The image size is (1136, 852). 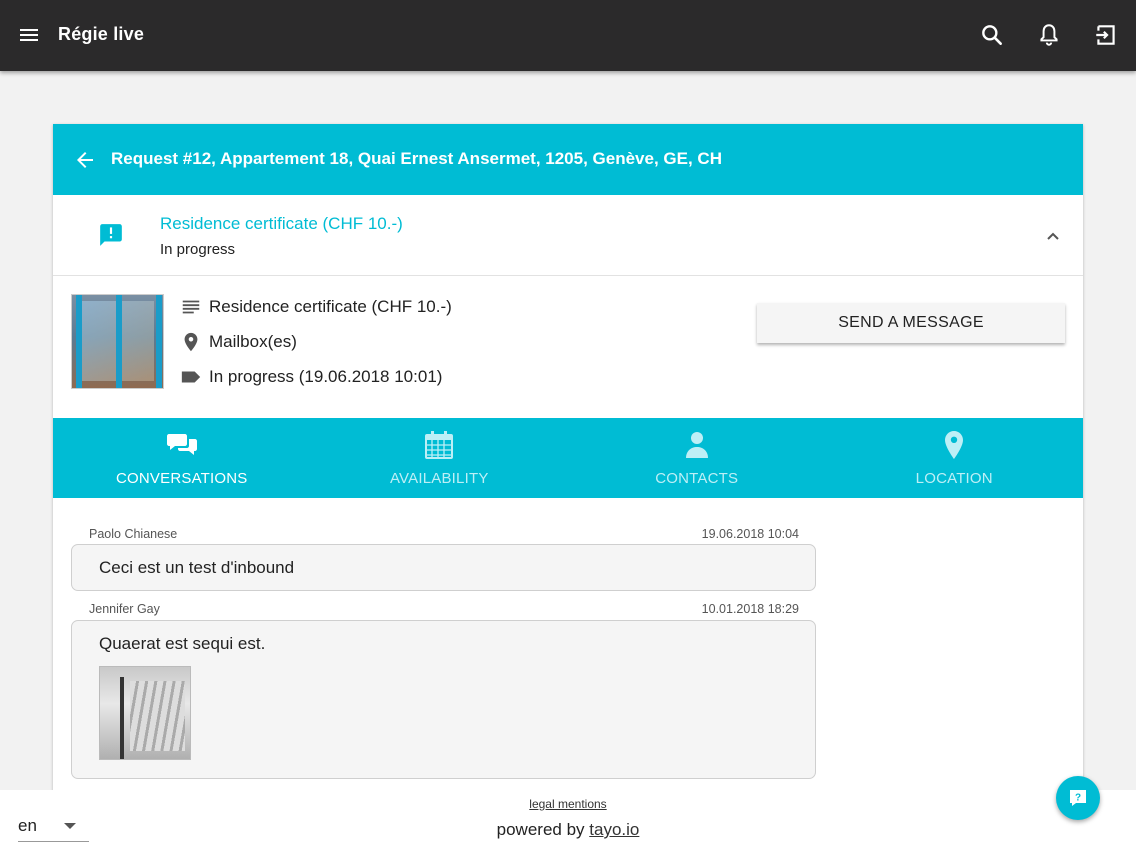 I want to click on detail-type: Residence certificate (CHF 10.-), so click(x=330, y=306).